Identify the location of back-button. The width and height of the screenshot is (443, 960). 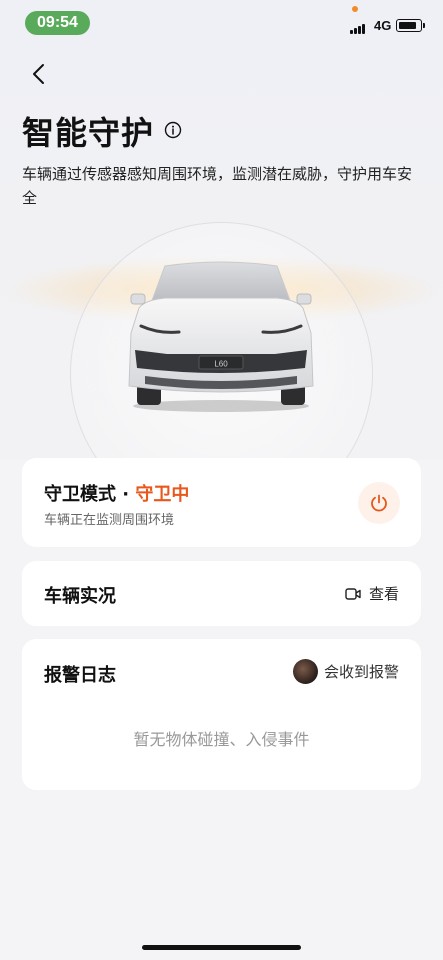
(39, 74).